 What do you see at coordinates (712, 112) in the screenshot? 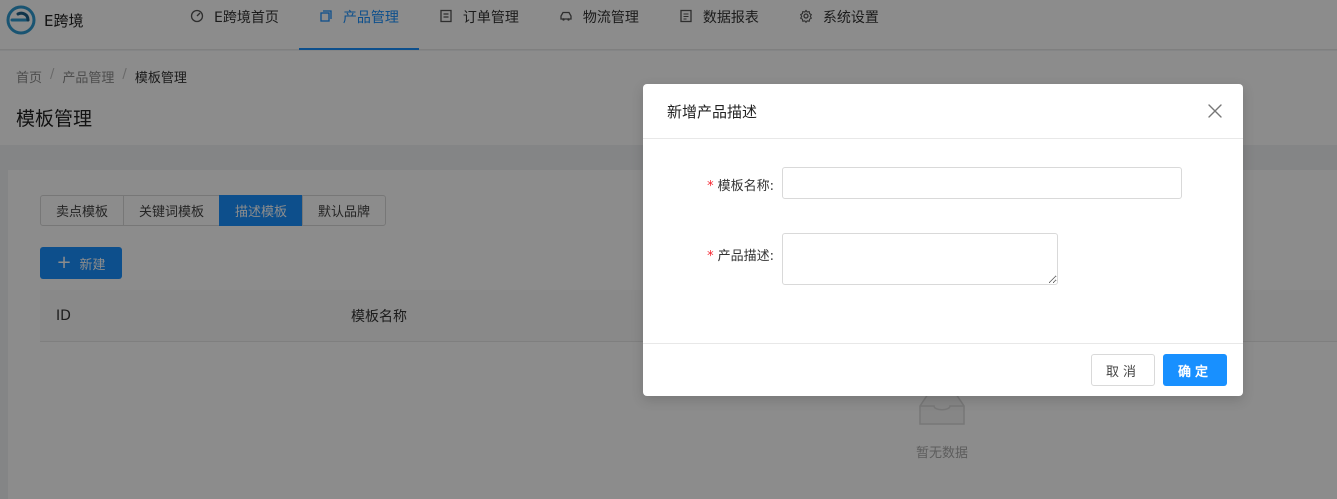
I see `modal-title: 新增产品描述` at bounding box center [712, 112].